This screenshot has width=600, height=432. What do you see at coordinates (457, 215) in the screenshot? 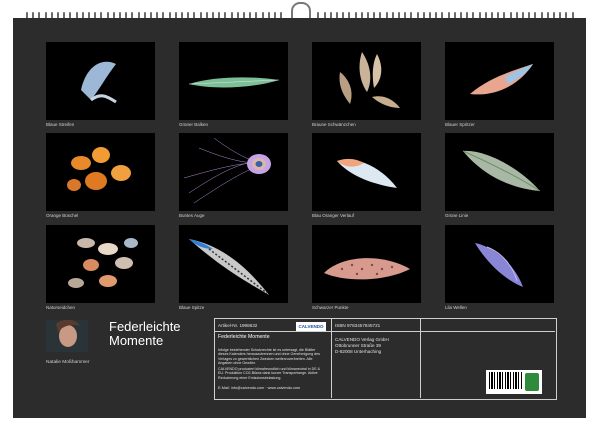
I see `caption-8: Grüne Linie` at bounding box center [457, 215].